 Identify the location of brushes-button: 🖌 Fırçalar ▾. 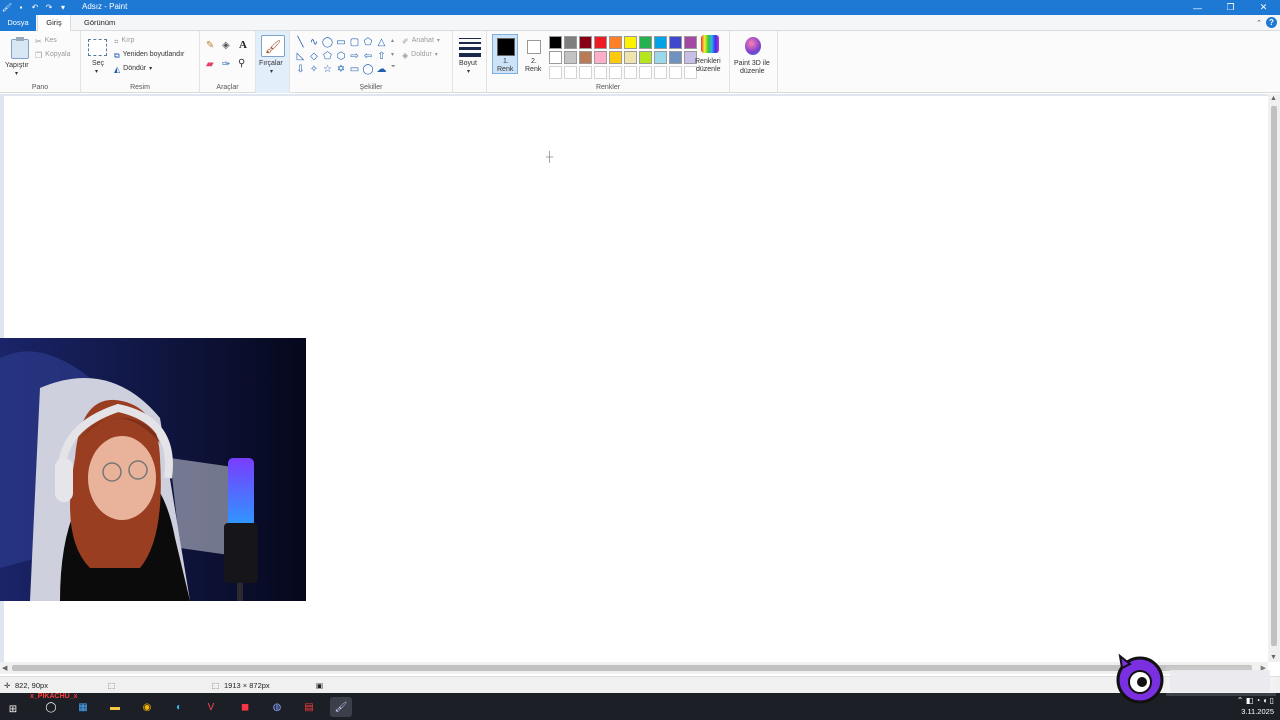
(273, 62).